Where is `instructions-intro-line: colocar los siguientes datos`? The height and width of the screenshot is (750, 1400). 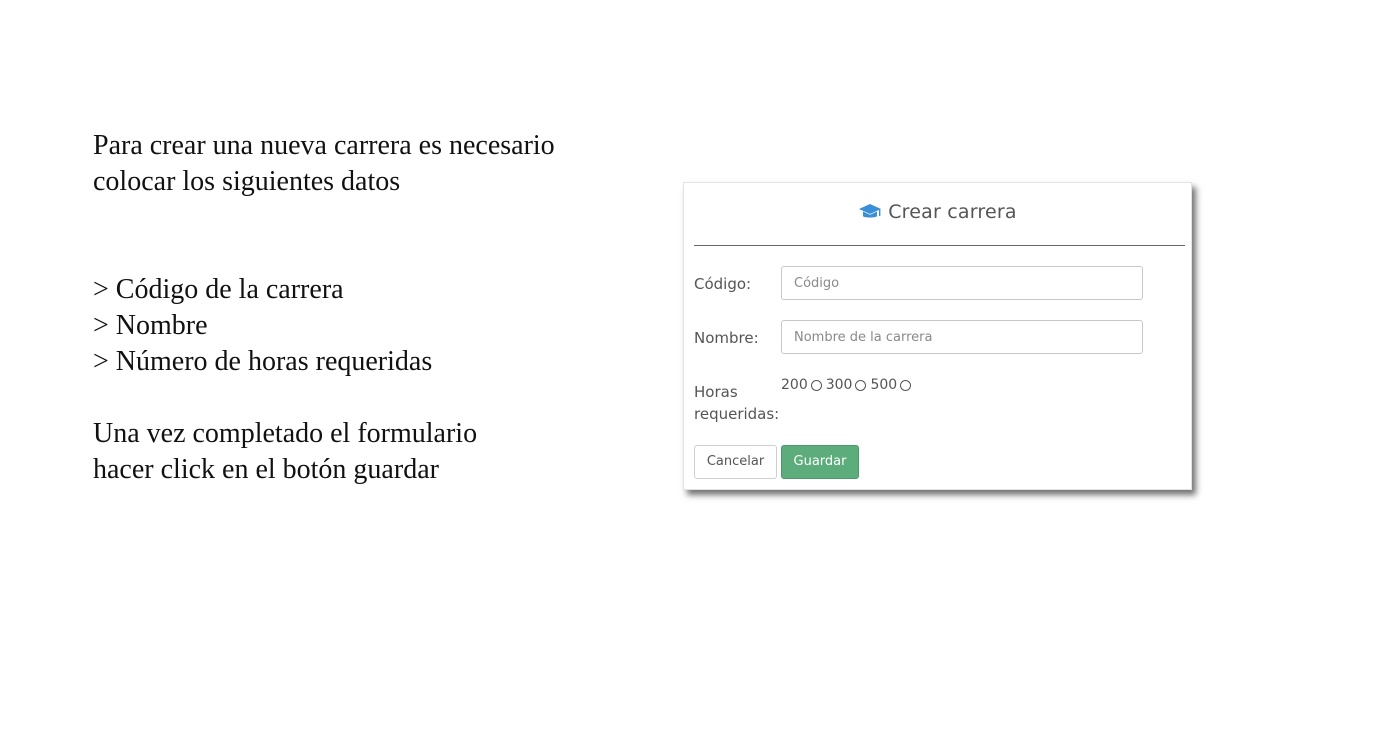
instructions-intro-line: colocar los siguientes datos is located at coordinates (247, 181).